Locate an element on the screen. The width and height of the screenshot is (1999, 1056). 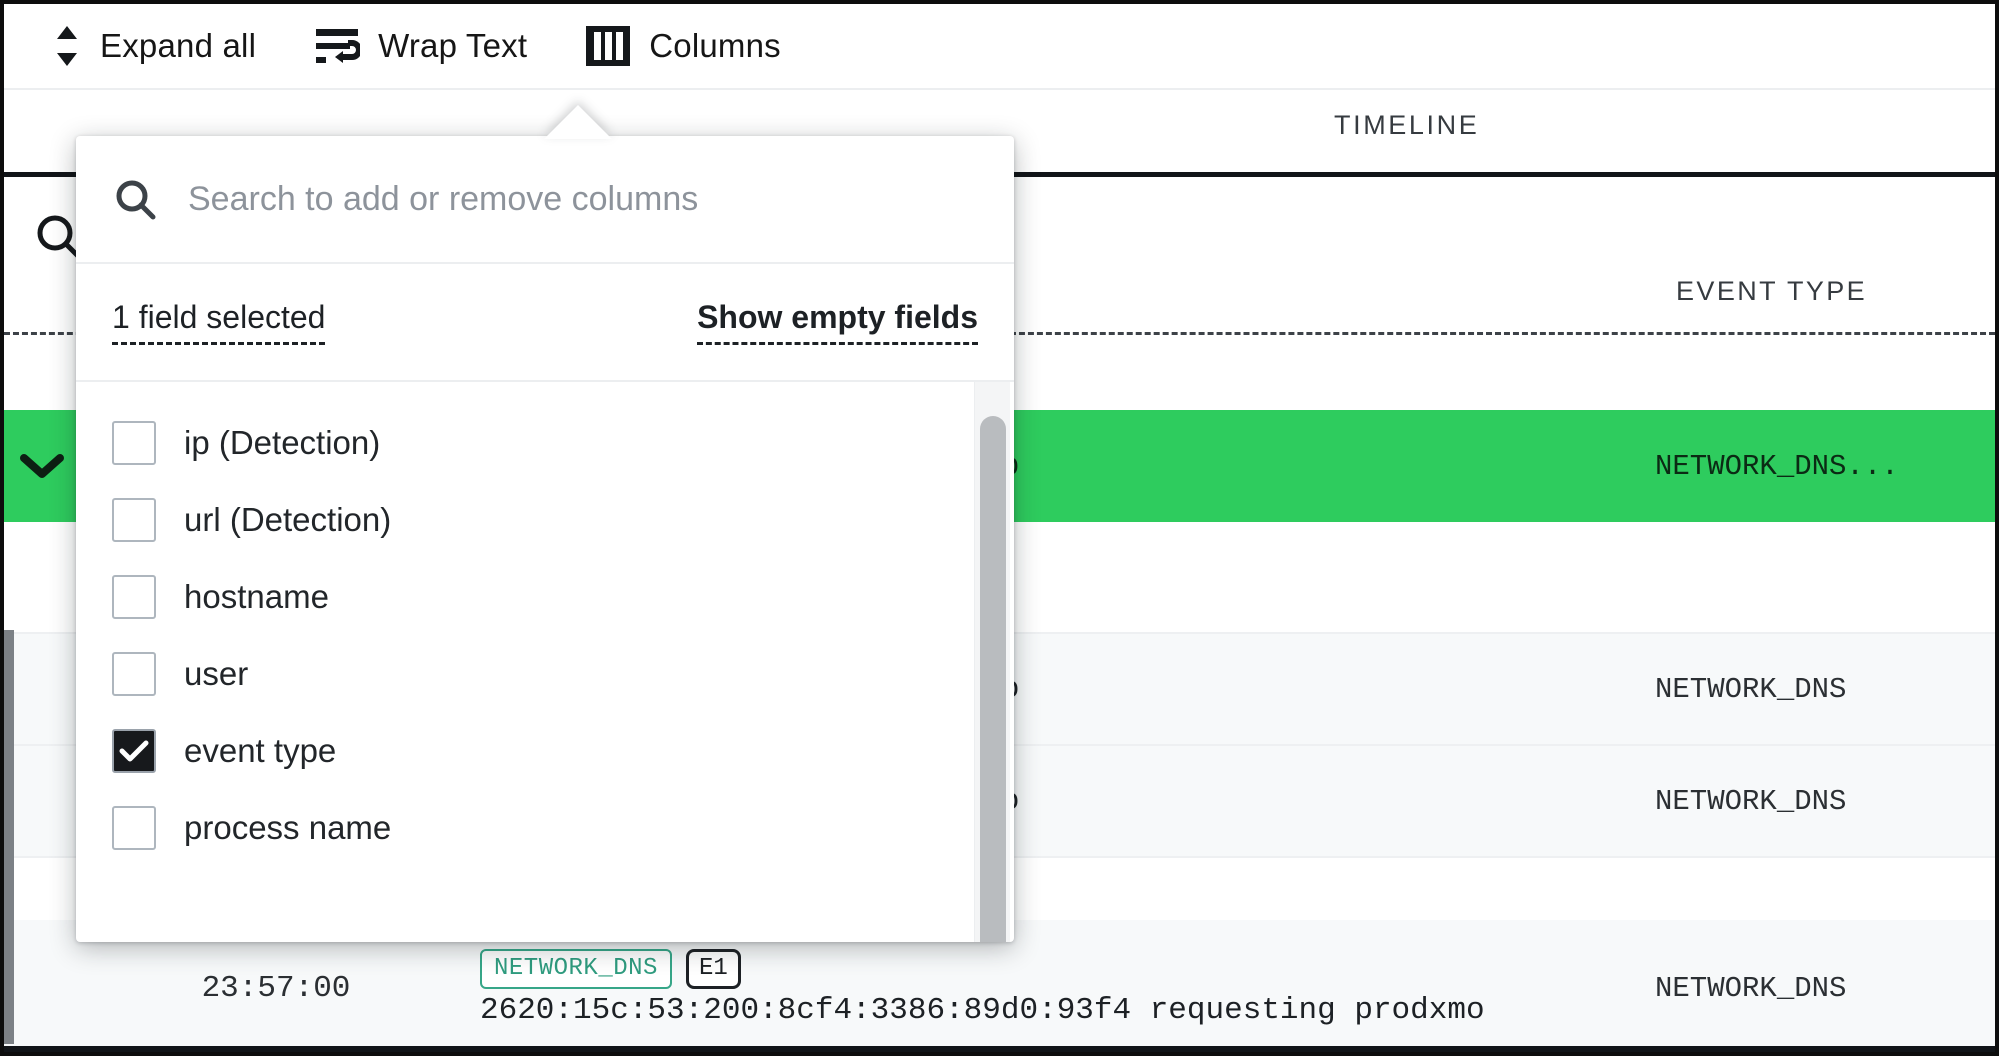
field-row-process-name: process name is located at coordinates (545, 827).